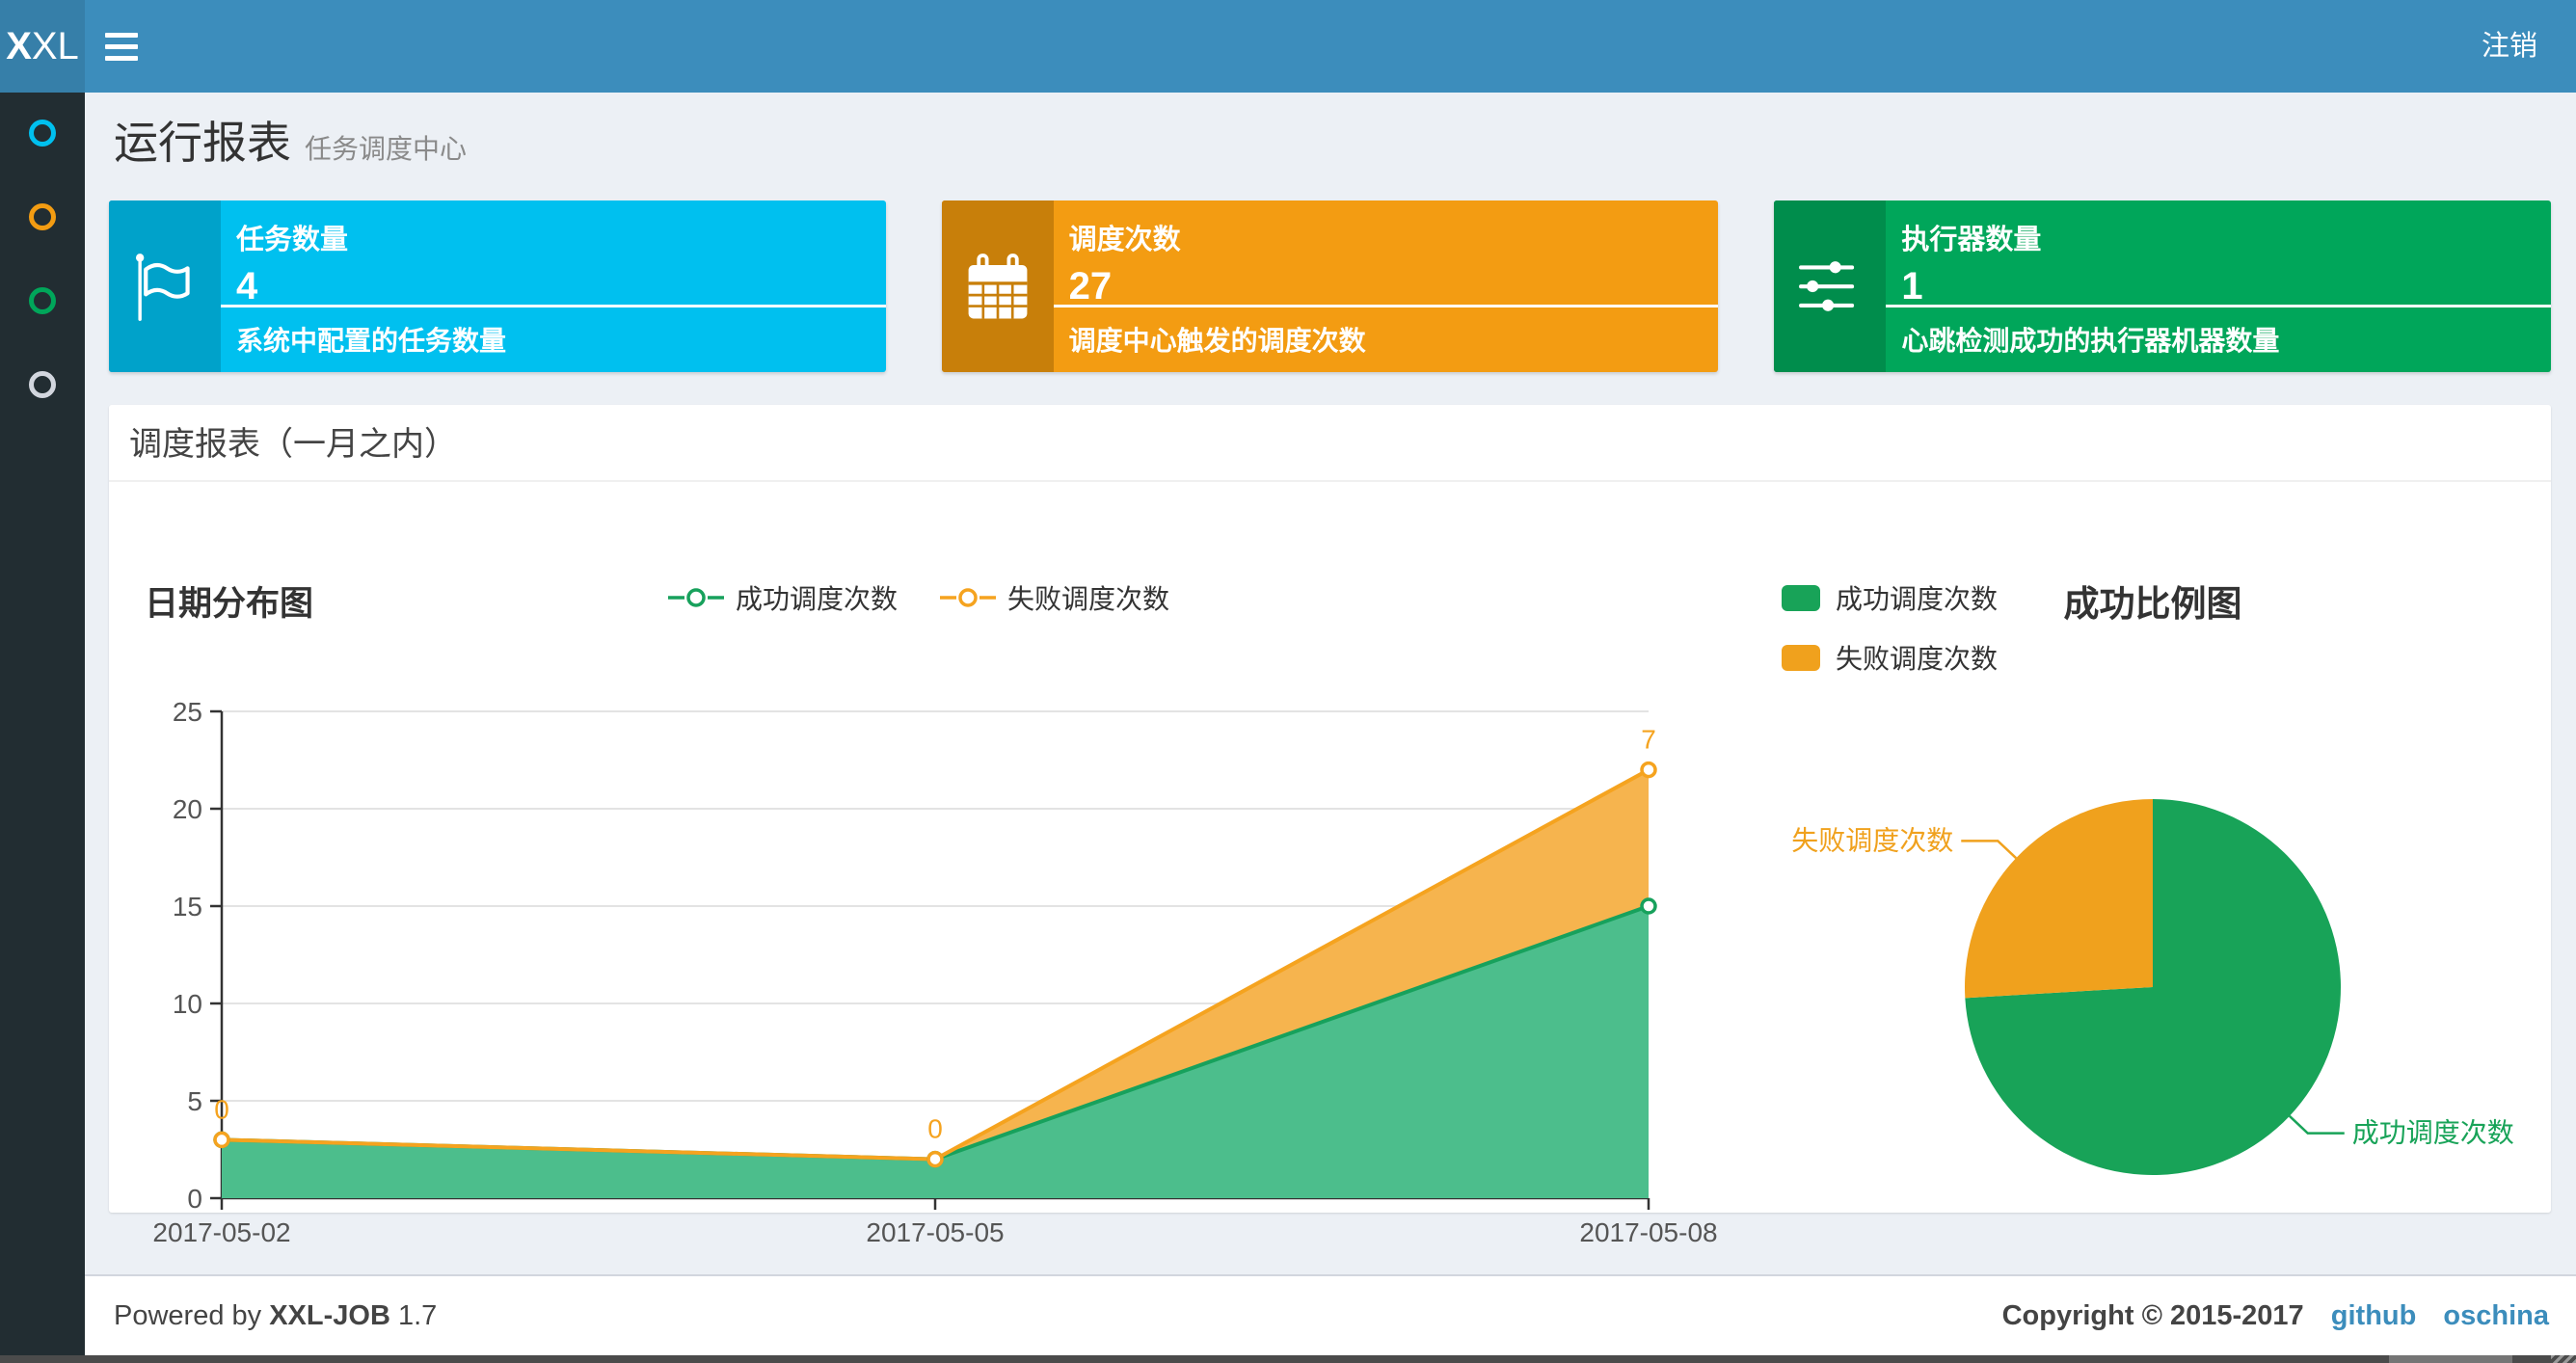 Image resolution: width=2576 pixels, height=1363 pixels. Describe the element at coordinates (2510, 46) in the screenshot. I see `logout-link: 注销` at that location.